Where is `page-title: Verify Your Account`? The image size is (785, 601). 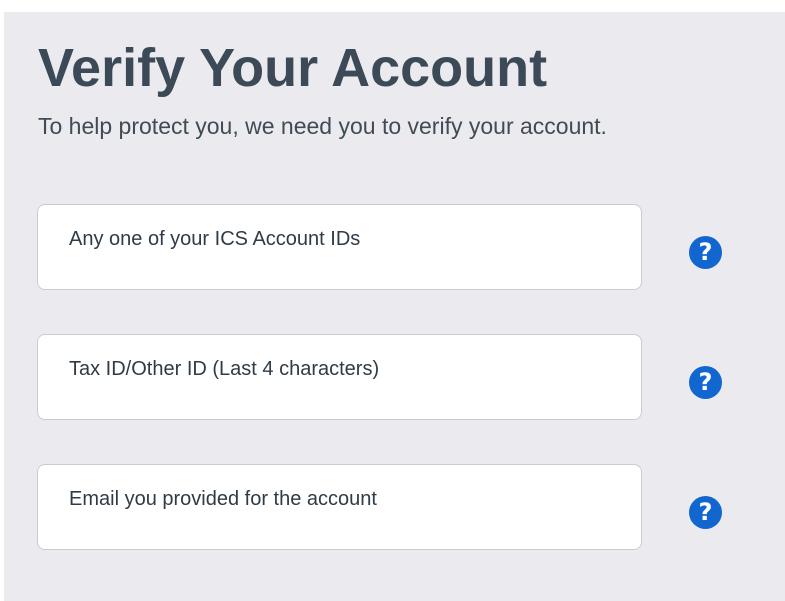
page-title: Verify Your Account is located at coordinates (293, 68).